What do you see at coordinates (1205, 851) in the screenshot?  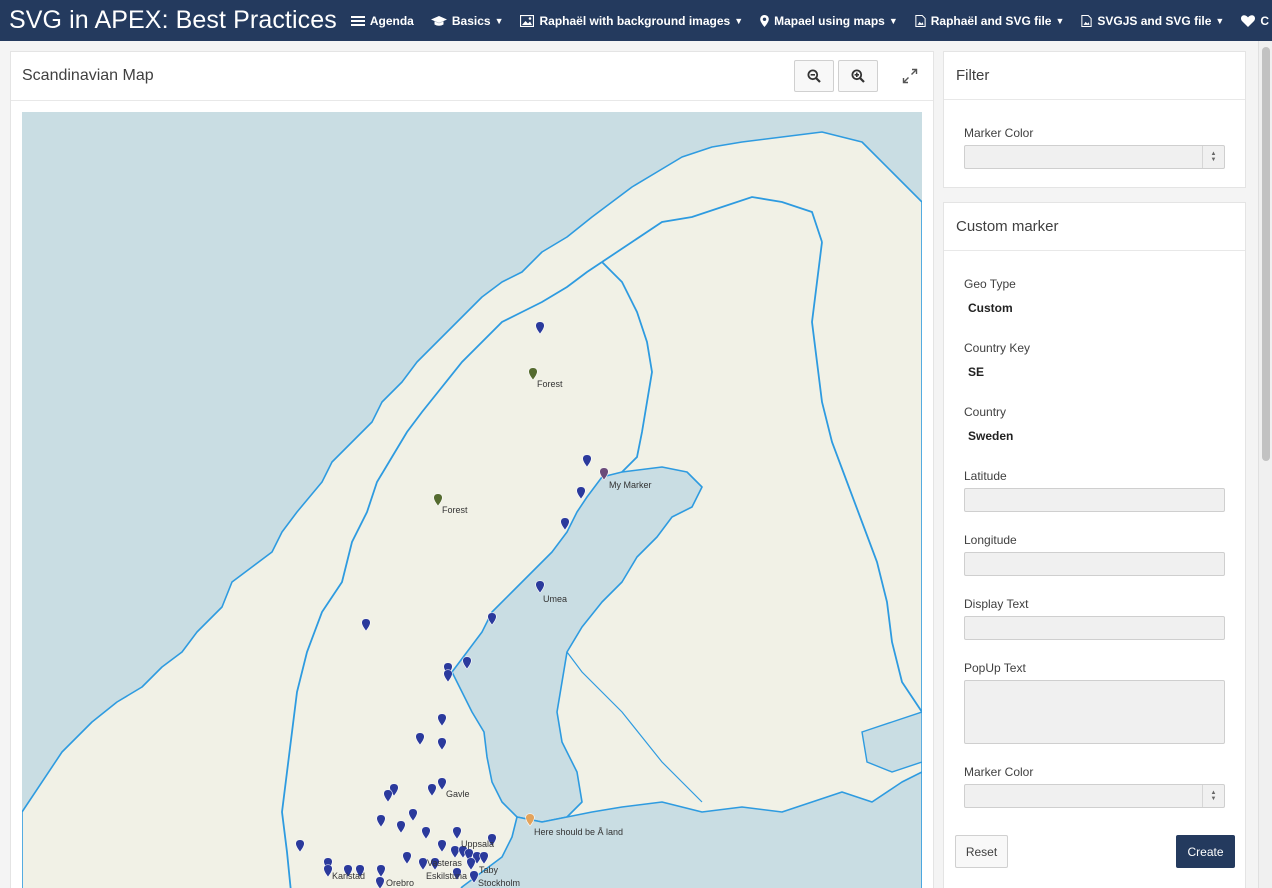 I see `create-button: Create` at bounding box center [1205, 851].